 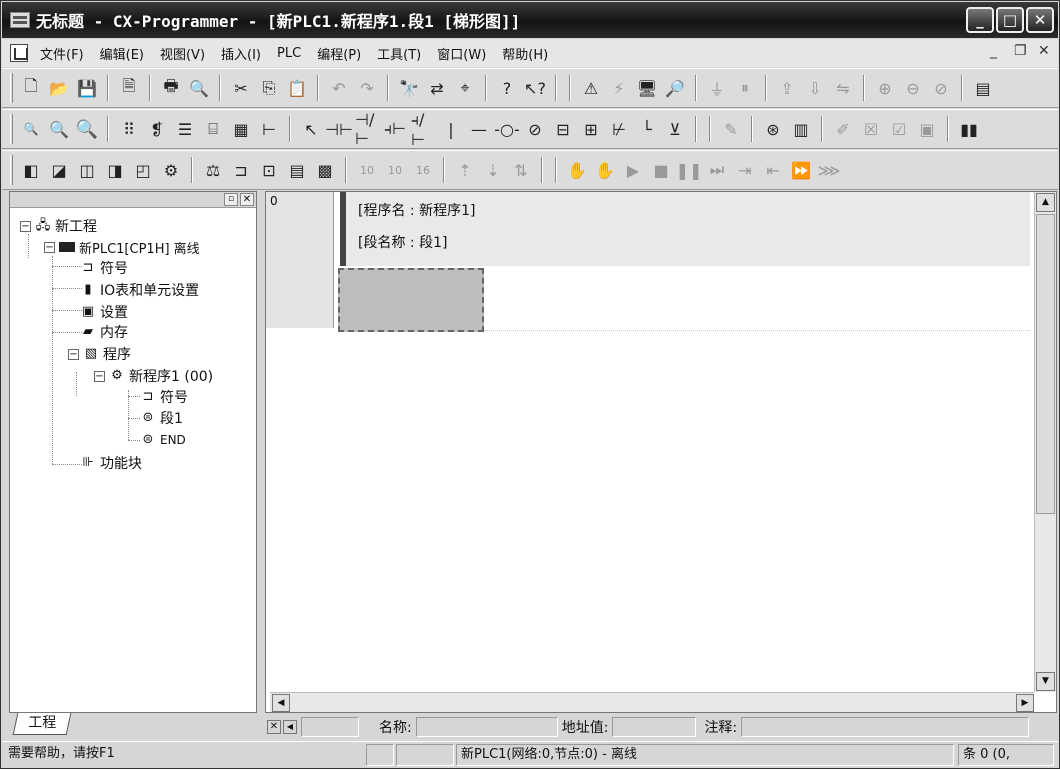 What do you see at coordinates (367, 129) in the screenshot?
I see `contact-nc-icon: ⊣/⊢` at bounding box center [367, 129].